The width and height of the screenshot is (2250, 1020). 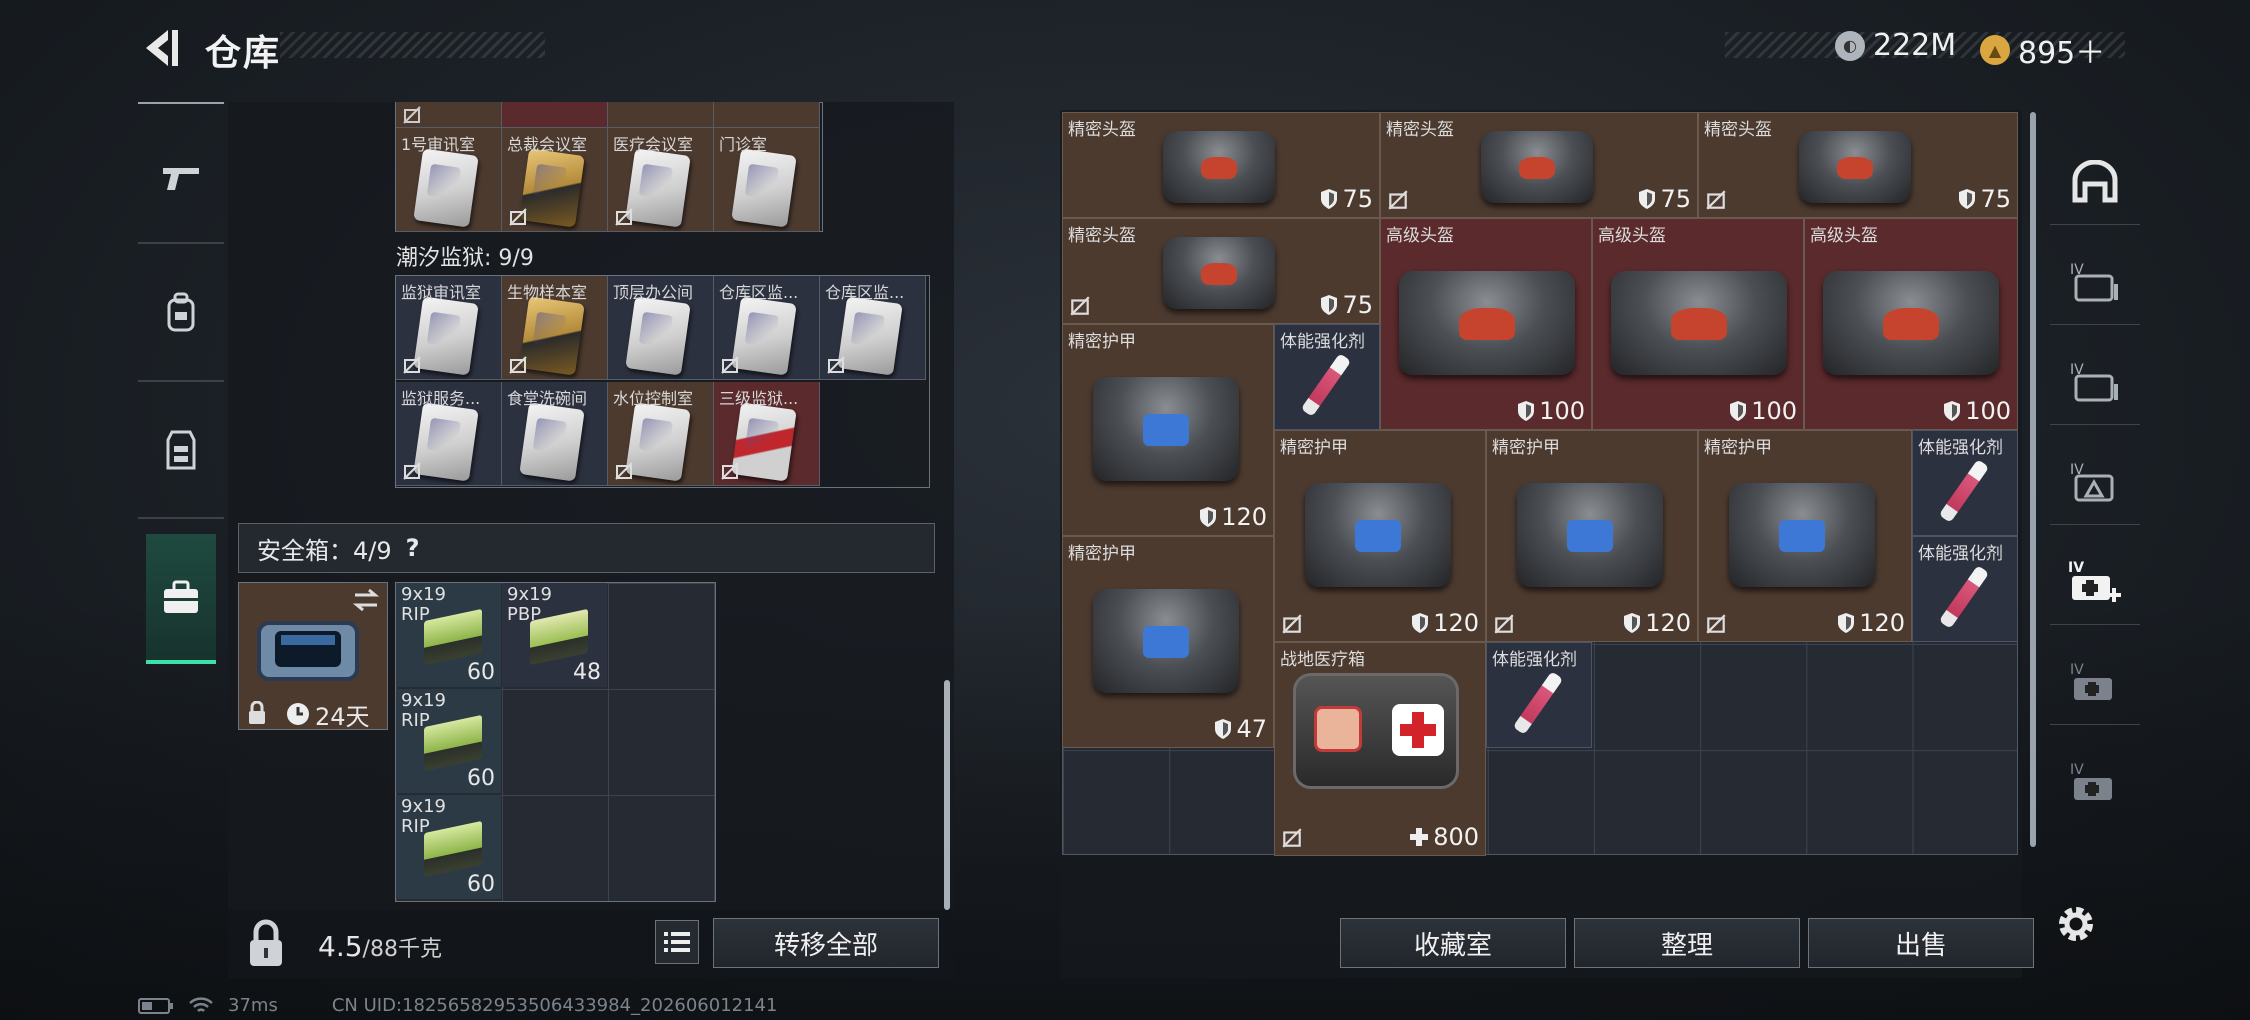 What do you see at coordinates (366, 600) in the screenshot?
I see `swap-icon` at bounding box center [366, 600].